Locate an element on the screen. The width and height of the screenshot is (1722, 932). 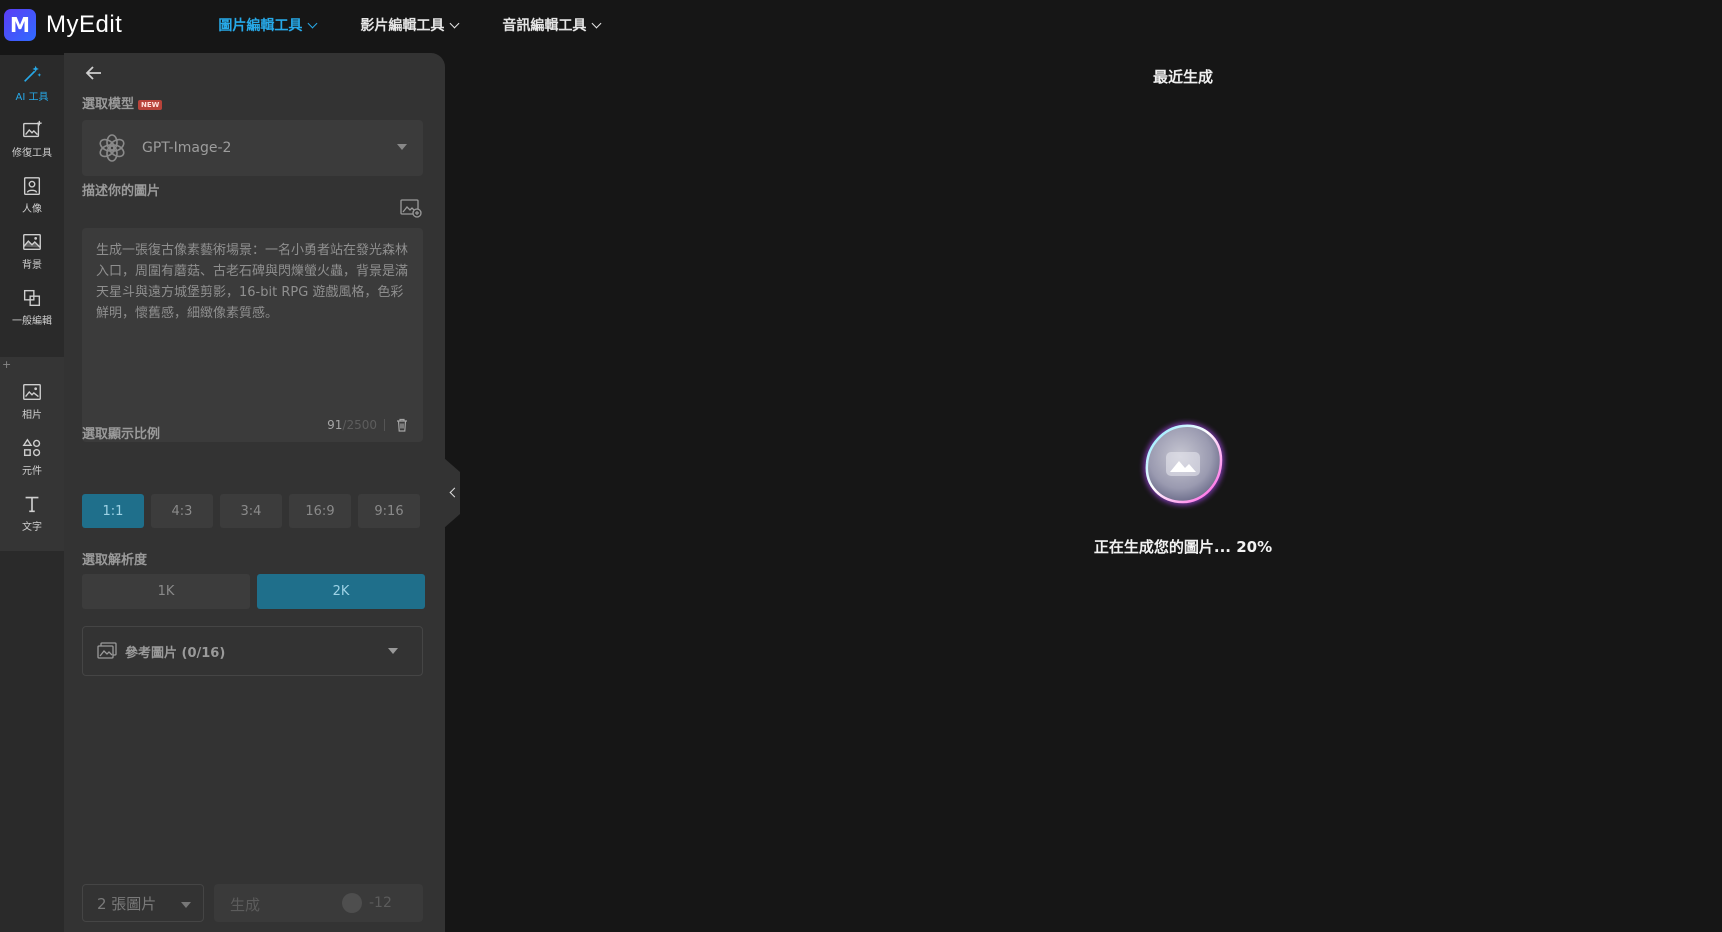
credit-cost: -12 is located at coordinates (380, 903).